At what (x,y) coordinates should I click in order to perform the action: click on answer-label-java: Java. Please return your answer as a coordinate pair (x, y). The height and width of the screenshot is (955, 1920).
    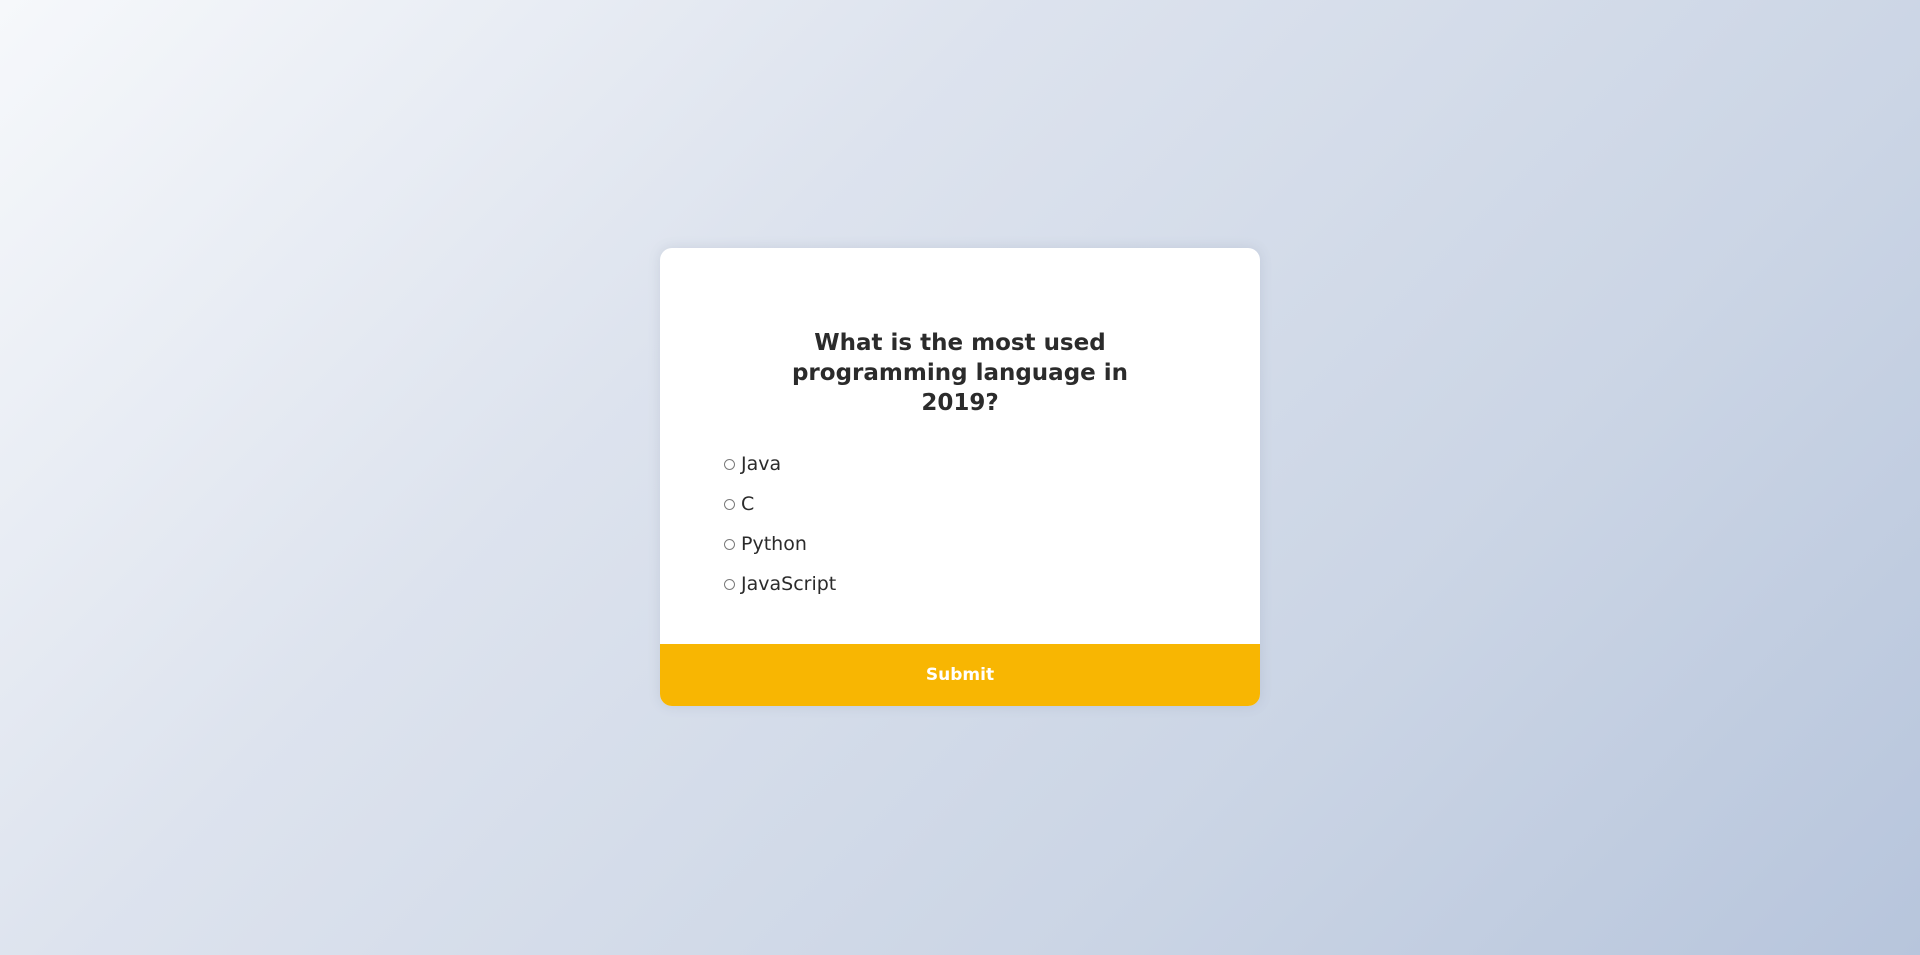
    Looking at the image, I should click on (761, 464).